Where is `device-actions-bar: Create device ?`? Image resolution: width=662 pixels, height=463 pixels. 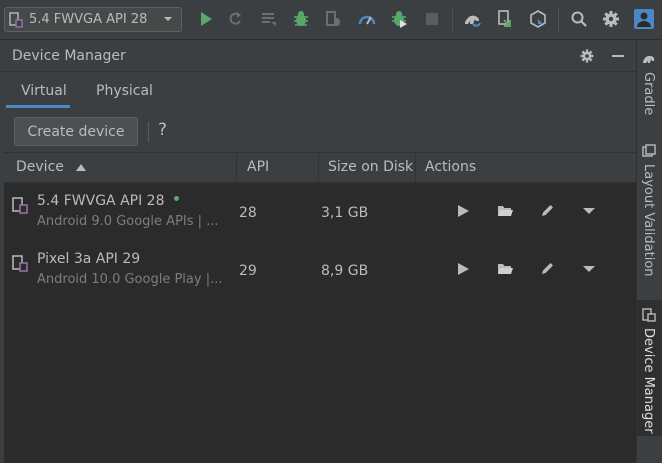 device-actions-bar: Create device ? is located at coordinates (318, 131).